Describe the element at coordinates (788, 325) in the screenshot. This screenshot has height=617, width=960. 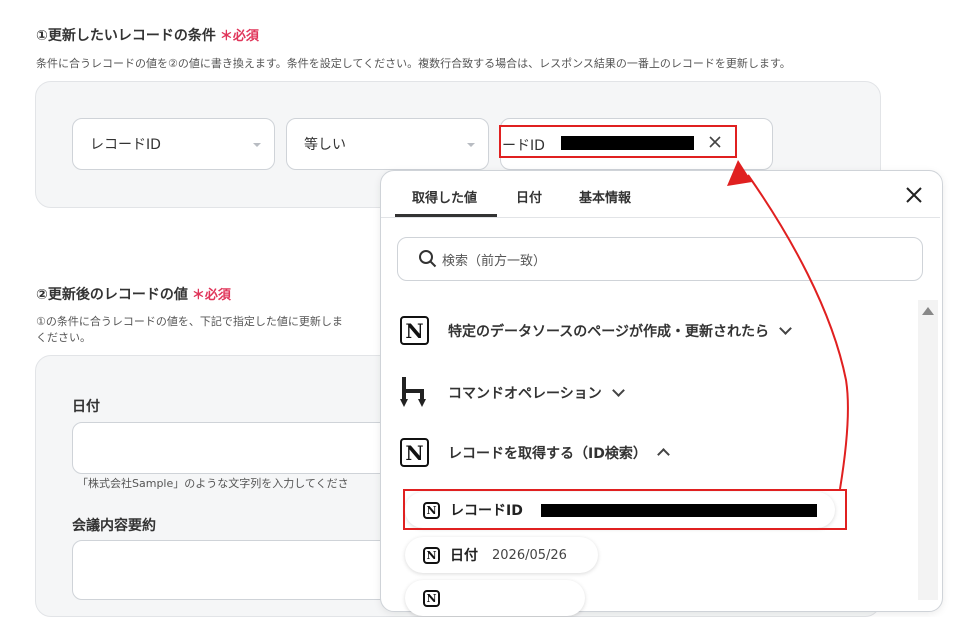
I see `annotation-arrow` at that location.